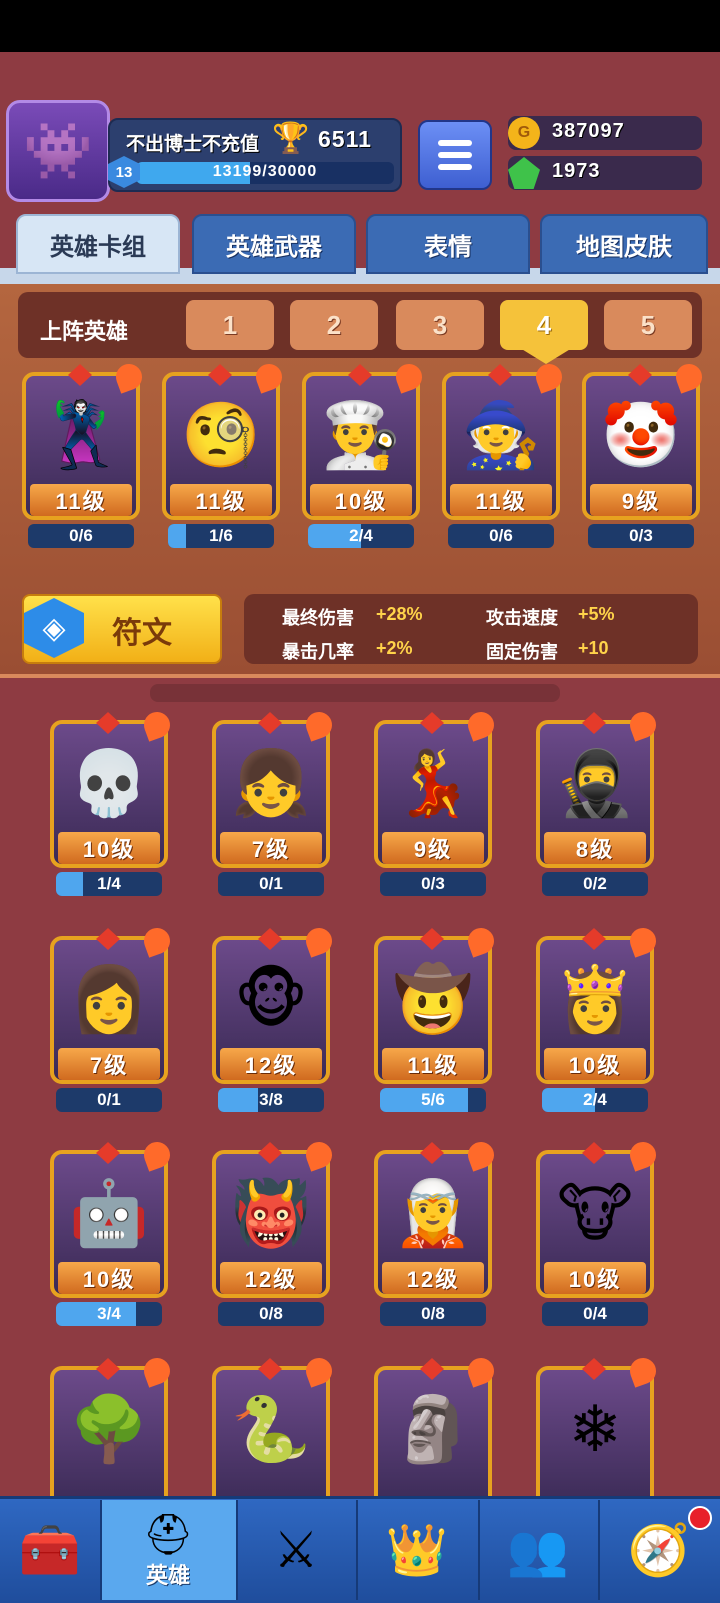 The width and height of the screenshot is (720, 1603). I want to click on card-frame: 🗿, so click(433, 1440).